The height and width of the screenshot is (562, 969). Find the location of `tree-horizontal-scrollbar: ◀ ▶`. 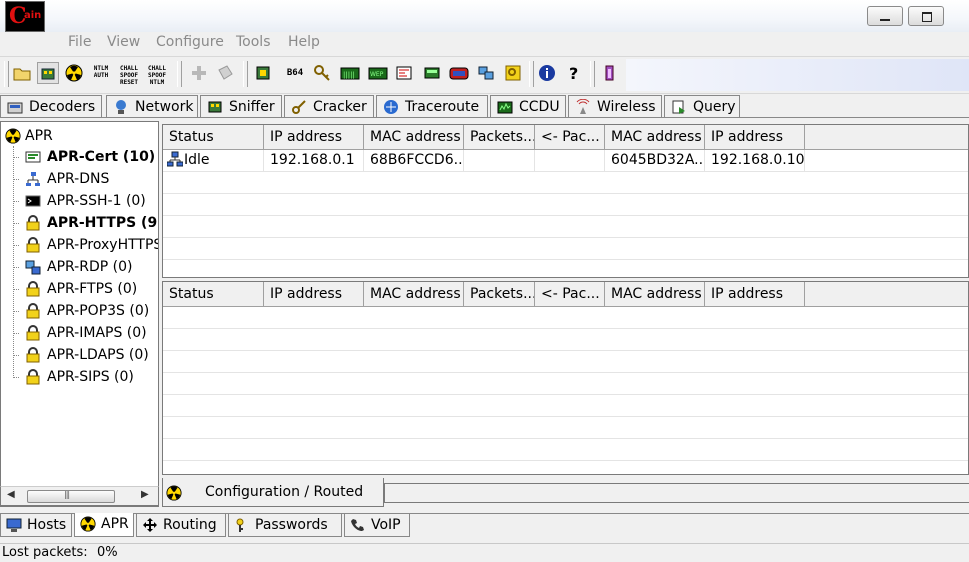

tree-horizontal-scrollbar: ◀ ▶ is located at coordinates (79, 496).